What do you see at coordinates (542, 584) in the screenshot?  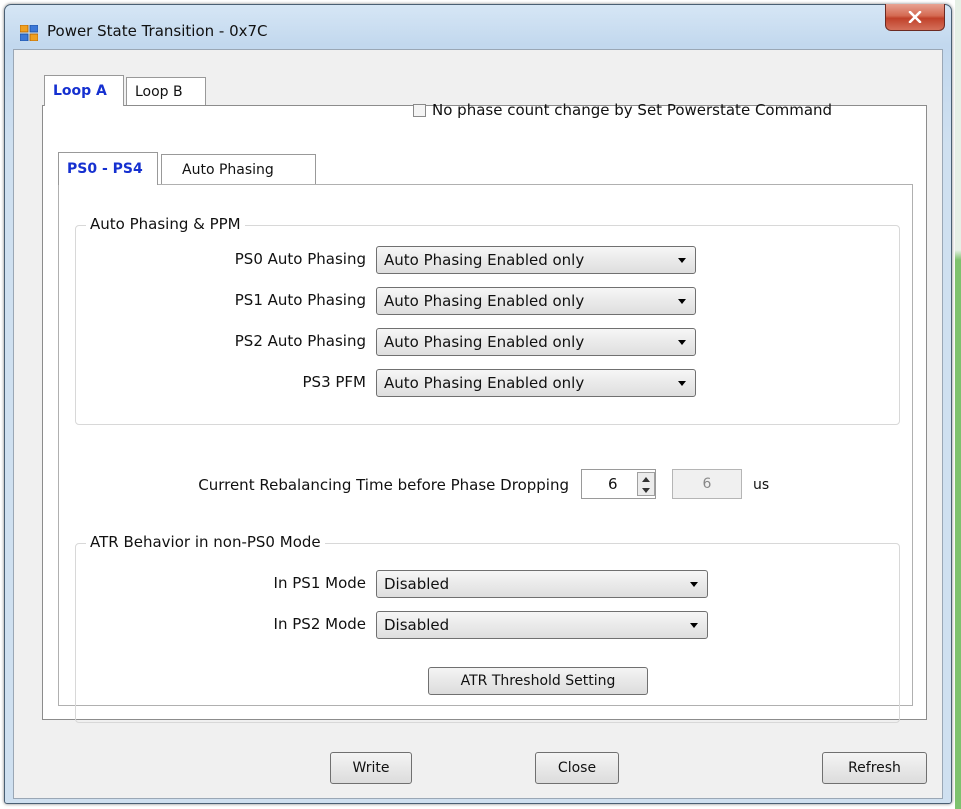 I see `ps1-mode-select: Disabled` at bounding box center [542, 584].